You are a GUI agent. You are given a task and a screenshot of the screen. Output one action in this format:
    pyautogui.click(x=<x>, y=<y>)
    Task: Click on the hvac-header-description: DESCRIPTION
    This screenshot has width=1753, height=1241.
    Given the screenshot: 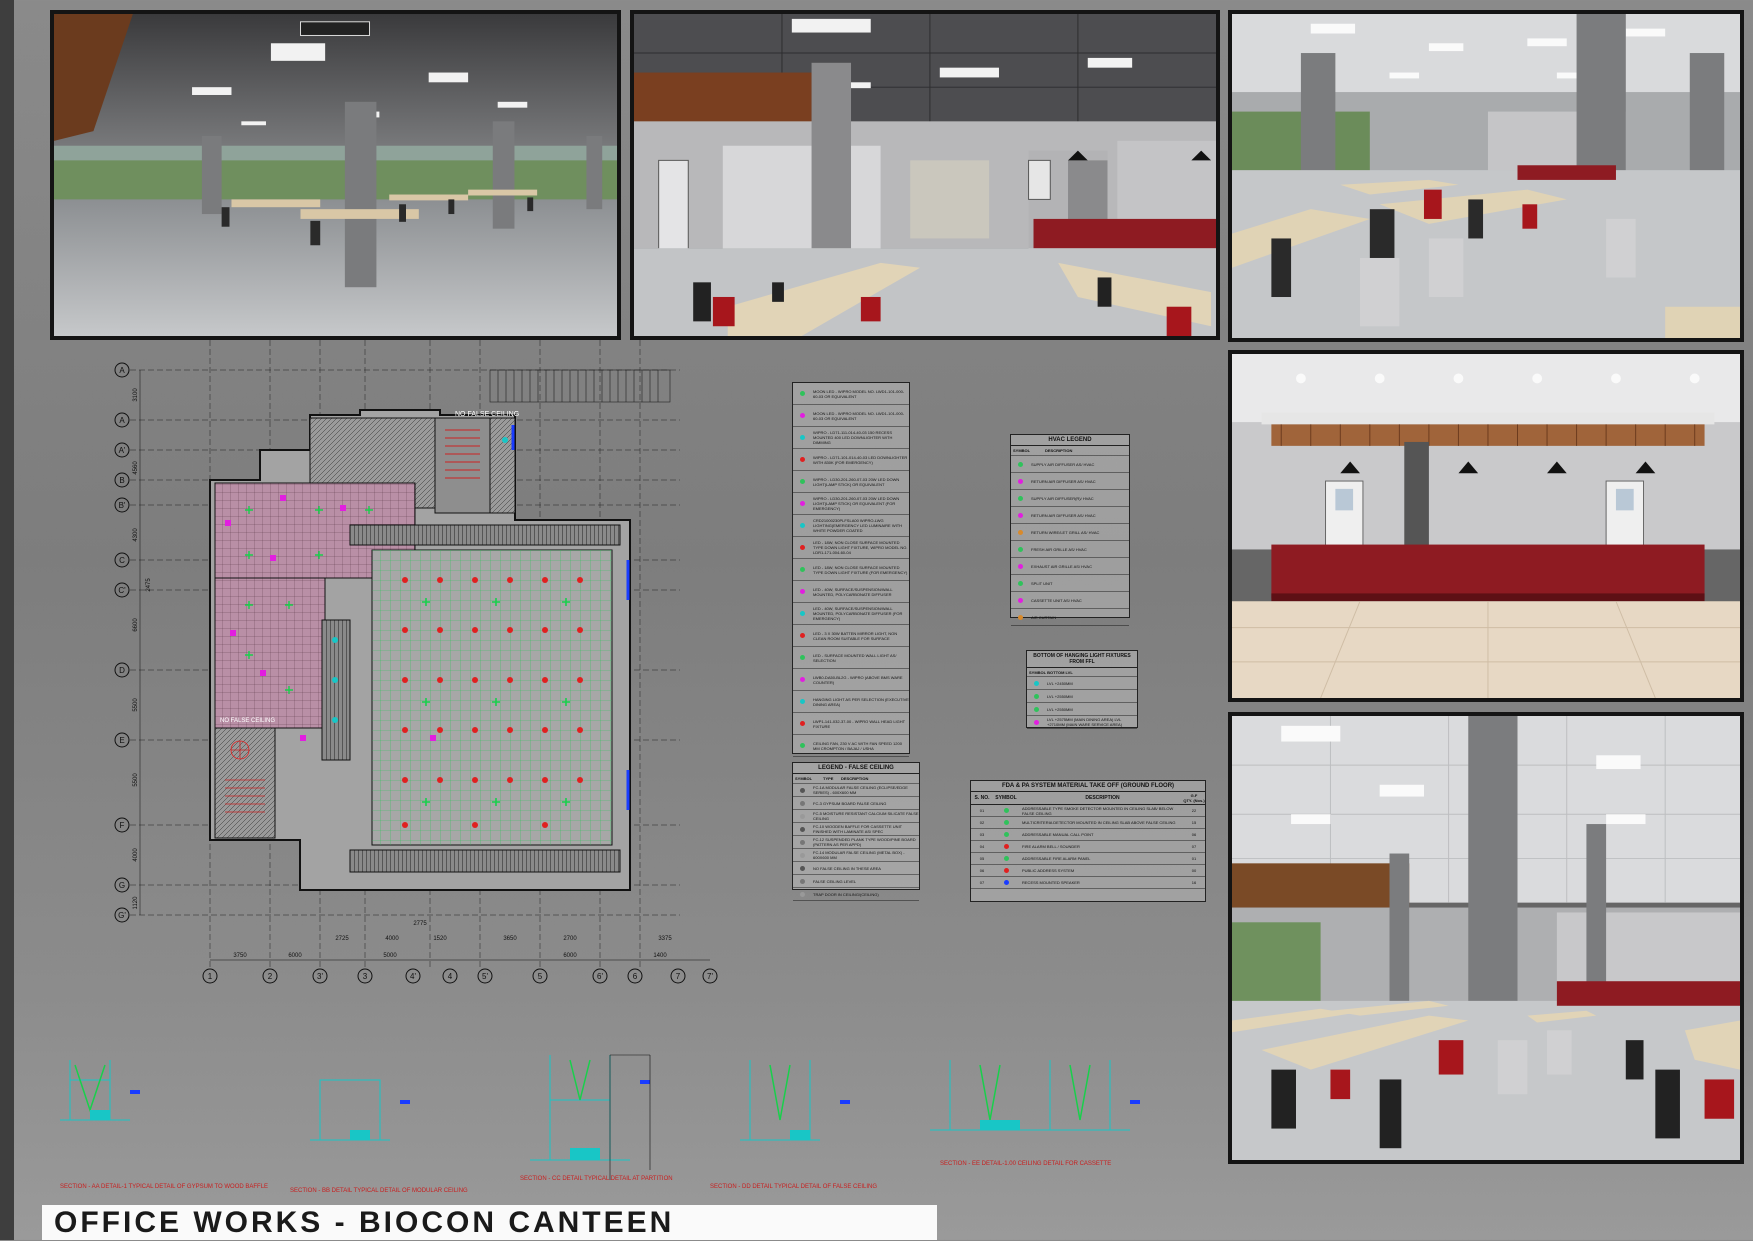 What is the action you would take?
    pyautogui.click(x=1059, y=450)
    